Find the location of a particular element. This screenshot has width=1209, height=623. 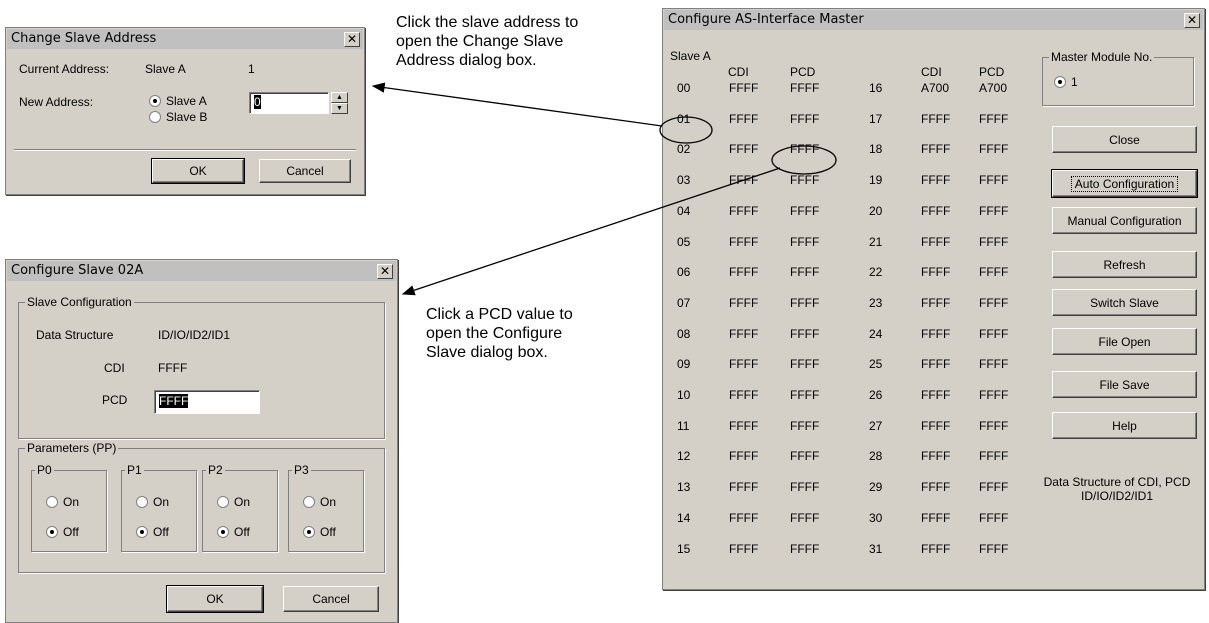

radio-p2-off: Off is located at coordinates (233, 532).